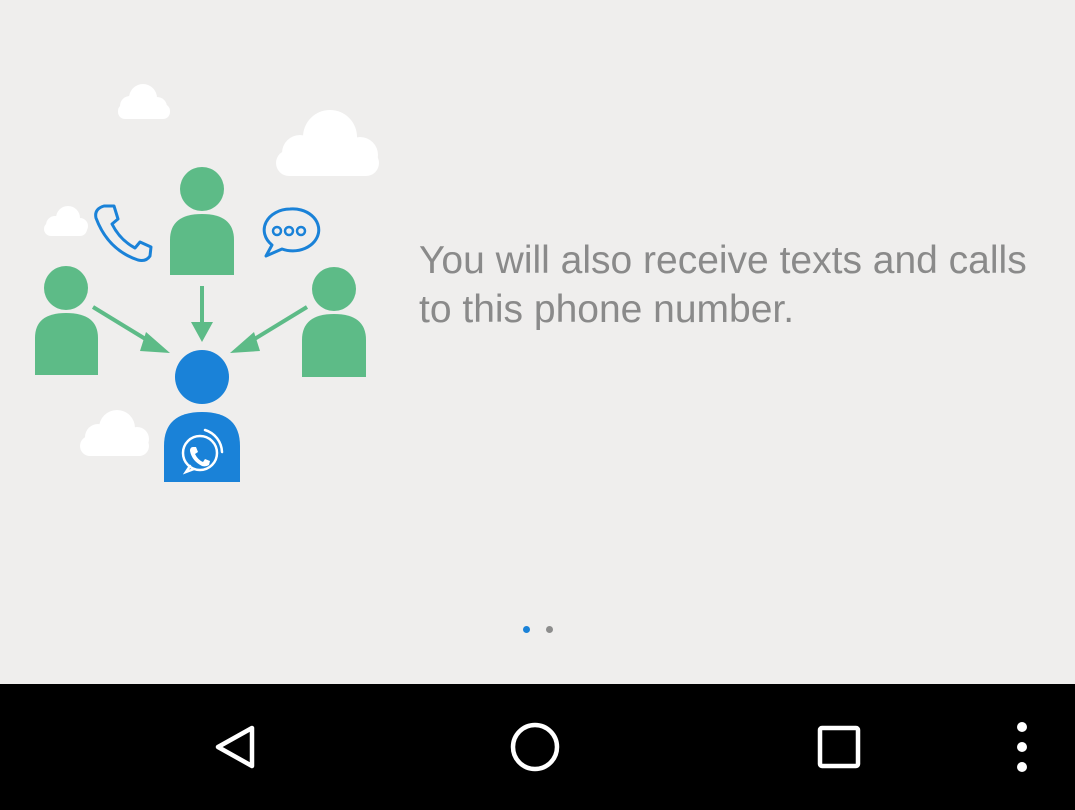 Image resolution: width=1075 pixels, height=810 pixels. I want to click on page-dot-active, so click(526, 629).